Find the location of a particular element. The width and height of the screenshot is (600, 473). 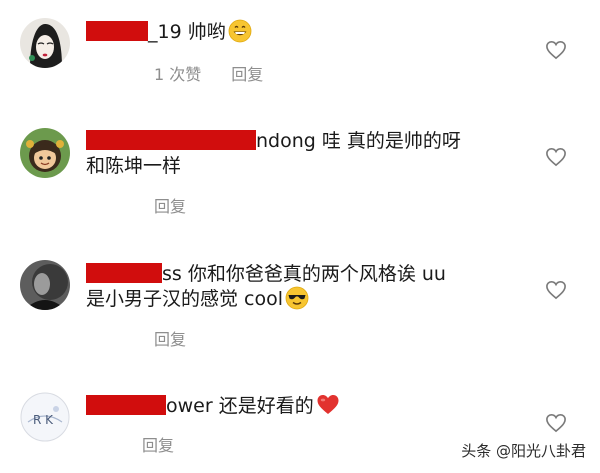

grinning-face-emoji-icon is located at coordinates (240, 31).